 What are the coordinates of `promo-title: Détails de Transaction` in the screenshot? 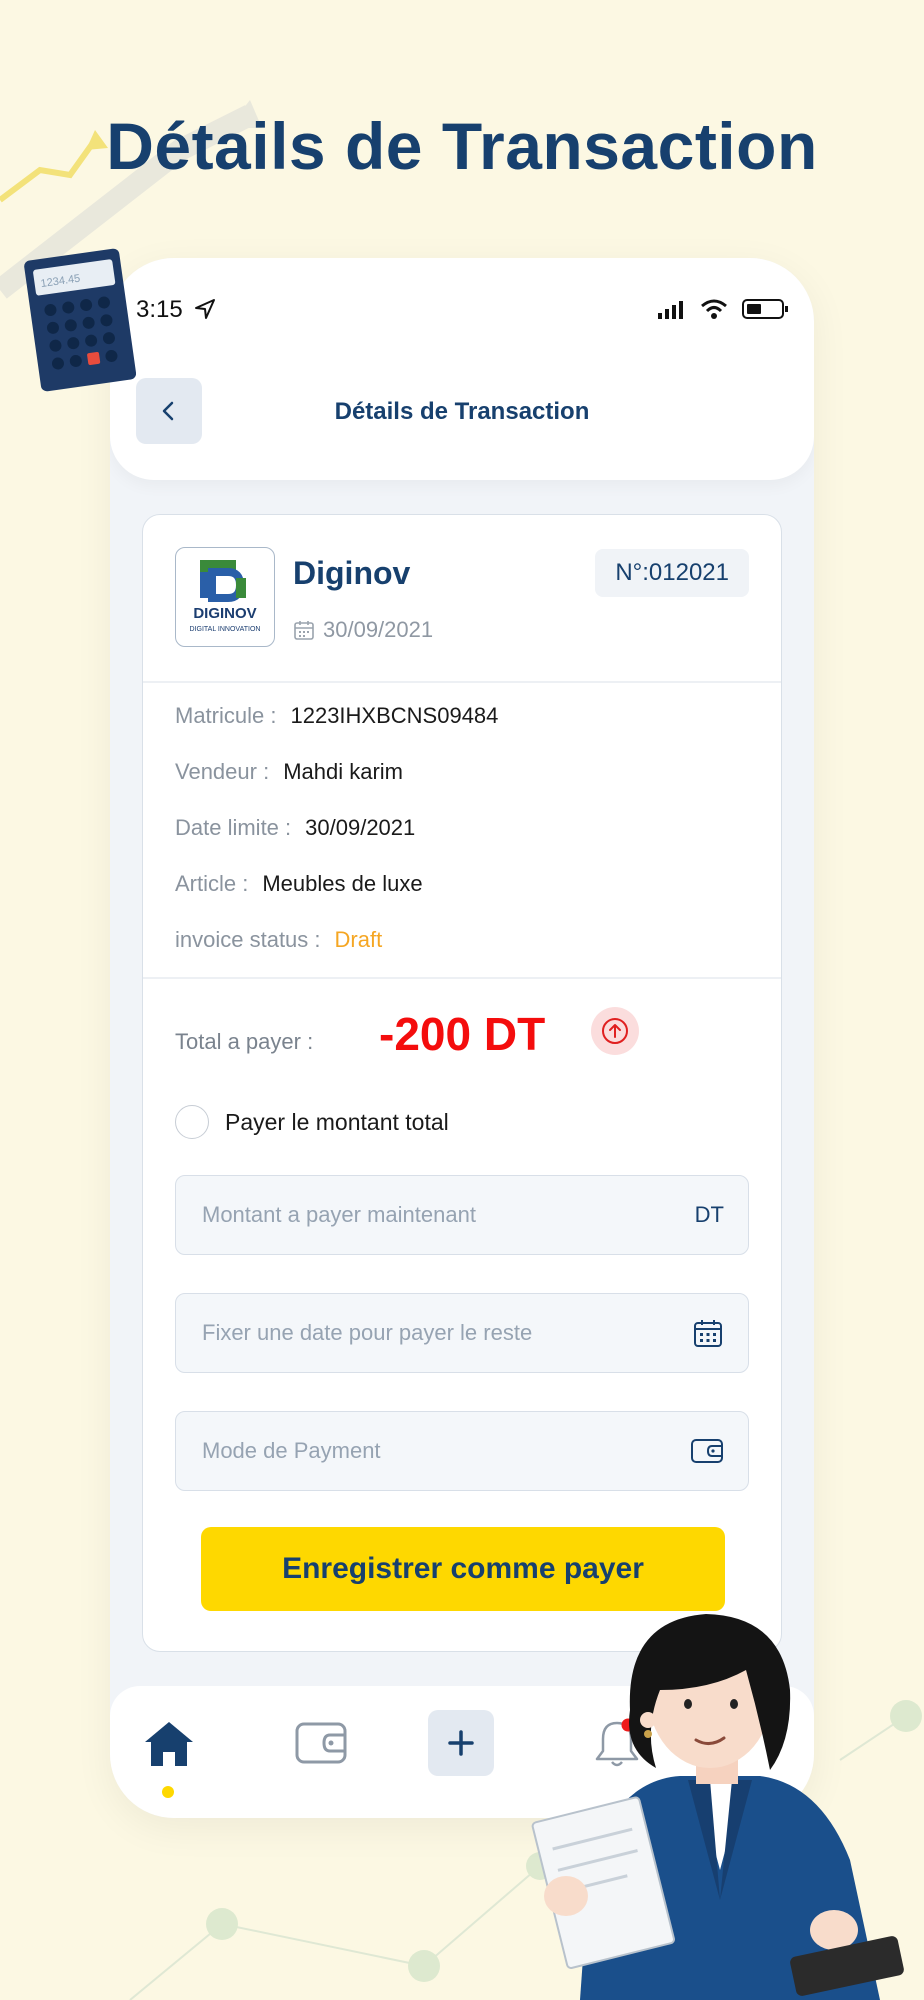 It's located at (462, 146).